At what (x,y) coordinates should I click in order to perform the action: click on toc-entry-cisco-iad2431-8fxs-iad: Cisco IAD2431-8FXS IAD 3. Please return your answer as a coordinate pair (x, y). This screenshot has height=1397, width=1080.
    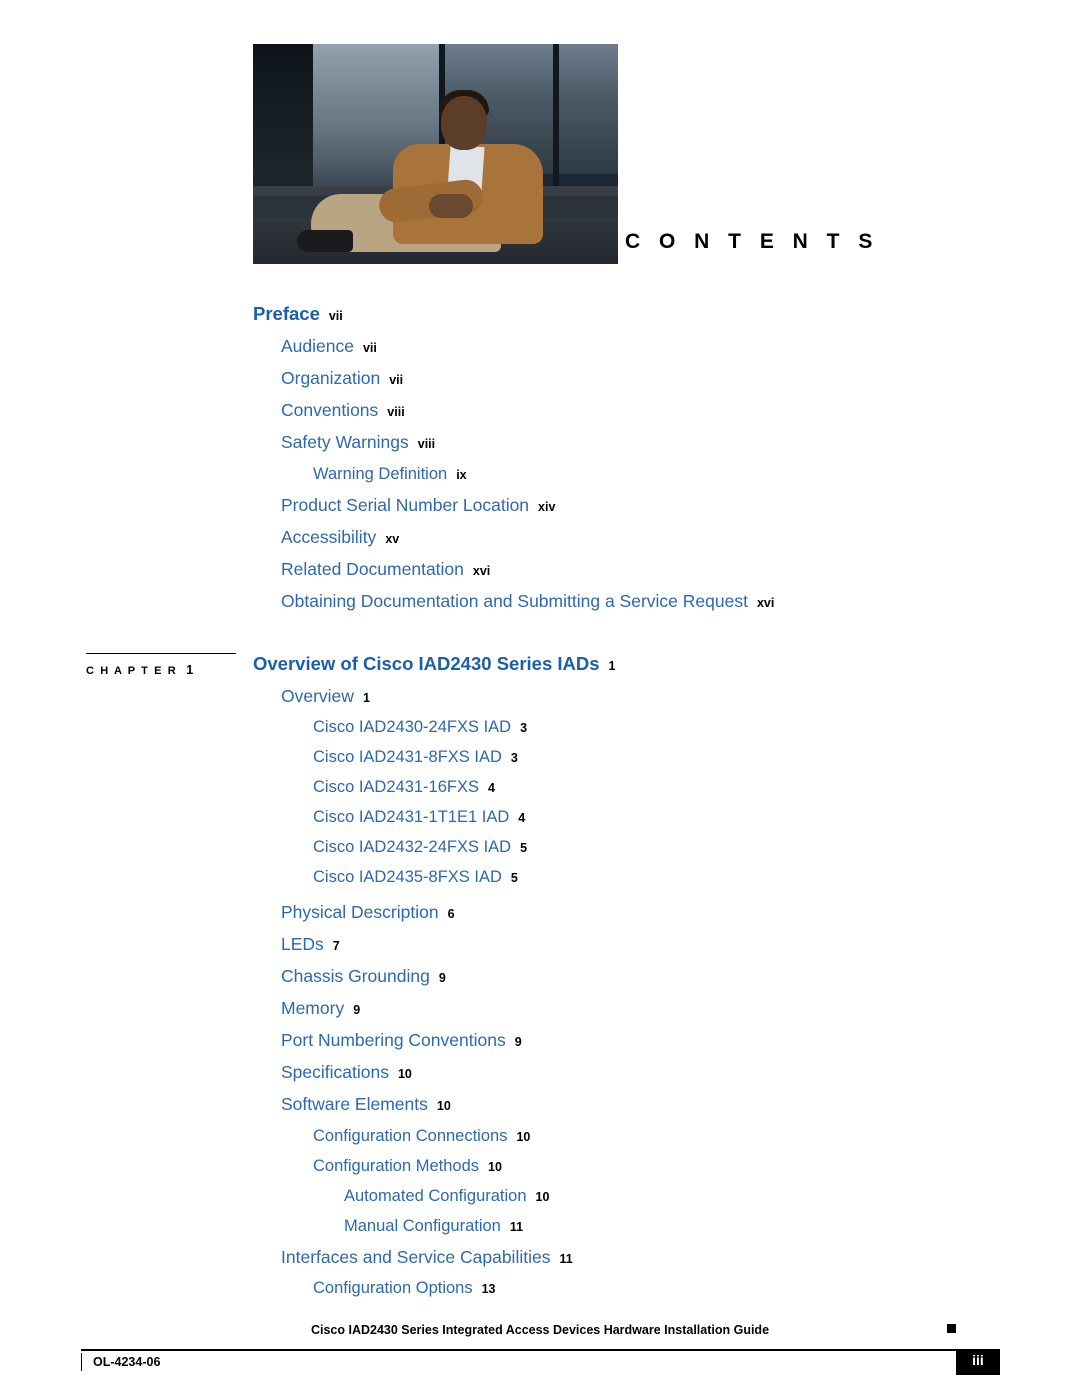
    Looking at the image, I should click on (696, 757).